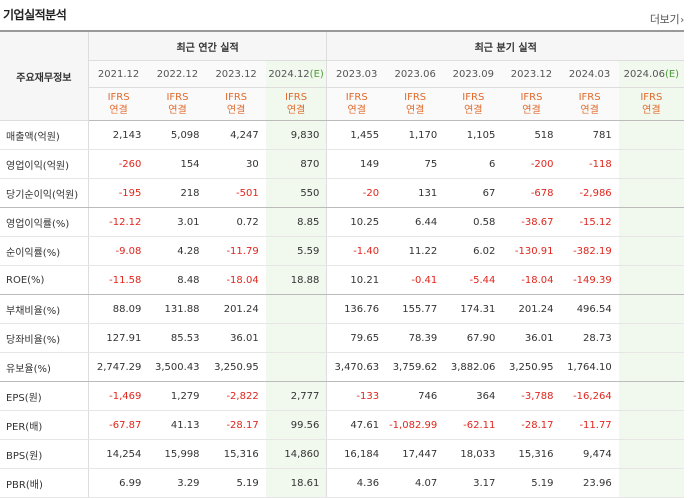 The image size is (692, 498). I want to click on value-cell: 781, so click(589, 135).